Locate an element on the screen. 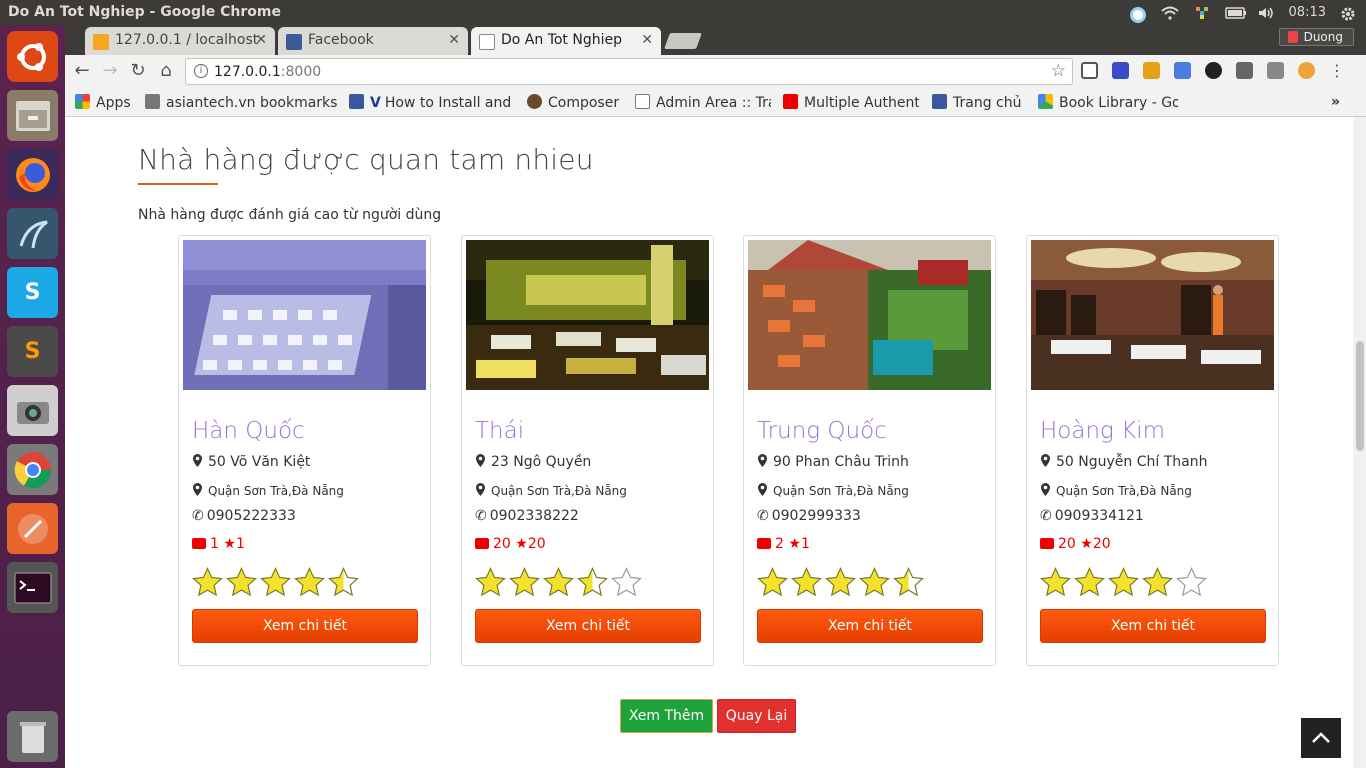 The width and height of the screenshot is (1366, 768). chrome-icon is located at coordinates (32, 469).